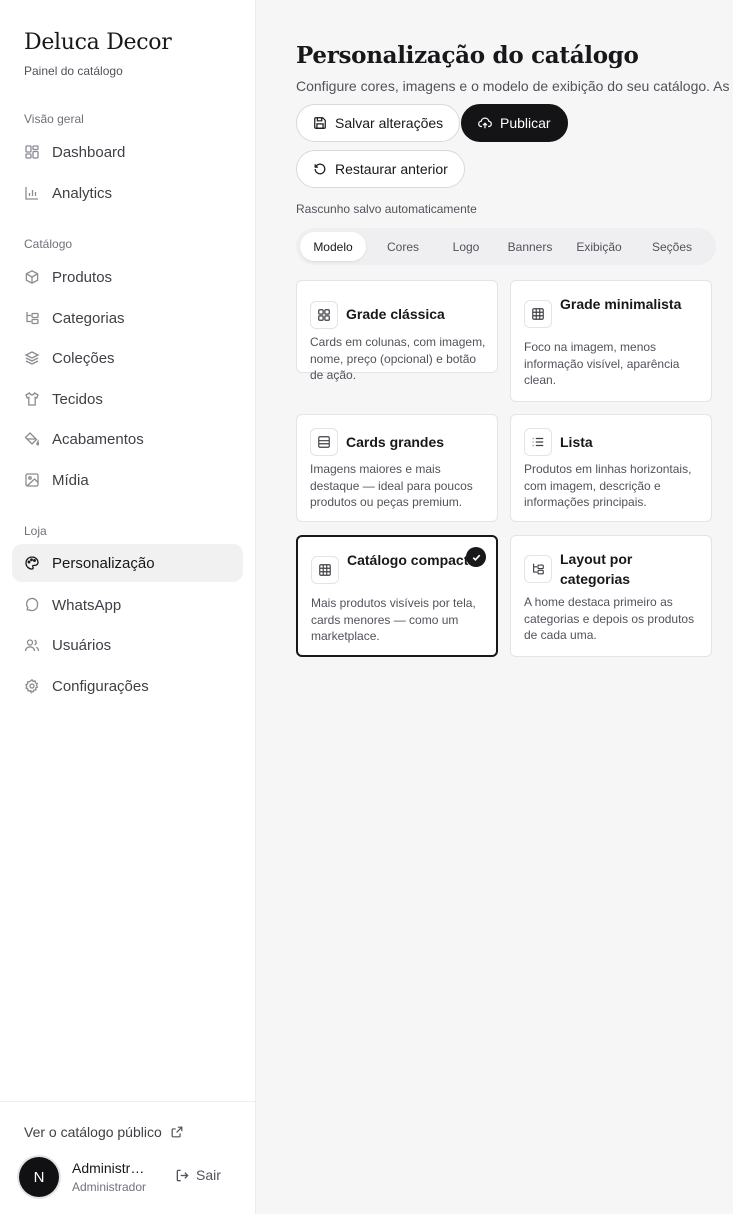 This screenshot has width=733, height=1214. Describe the element at coordinates (109, 1187) in the screenshot. I see `user-role: Administrador` at that location.